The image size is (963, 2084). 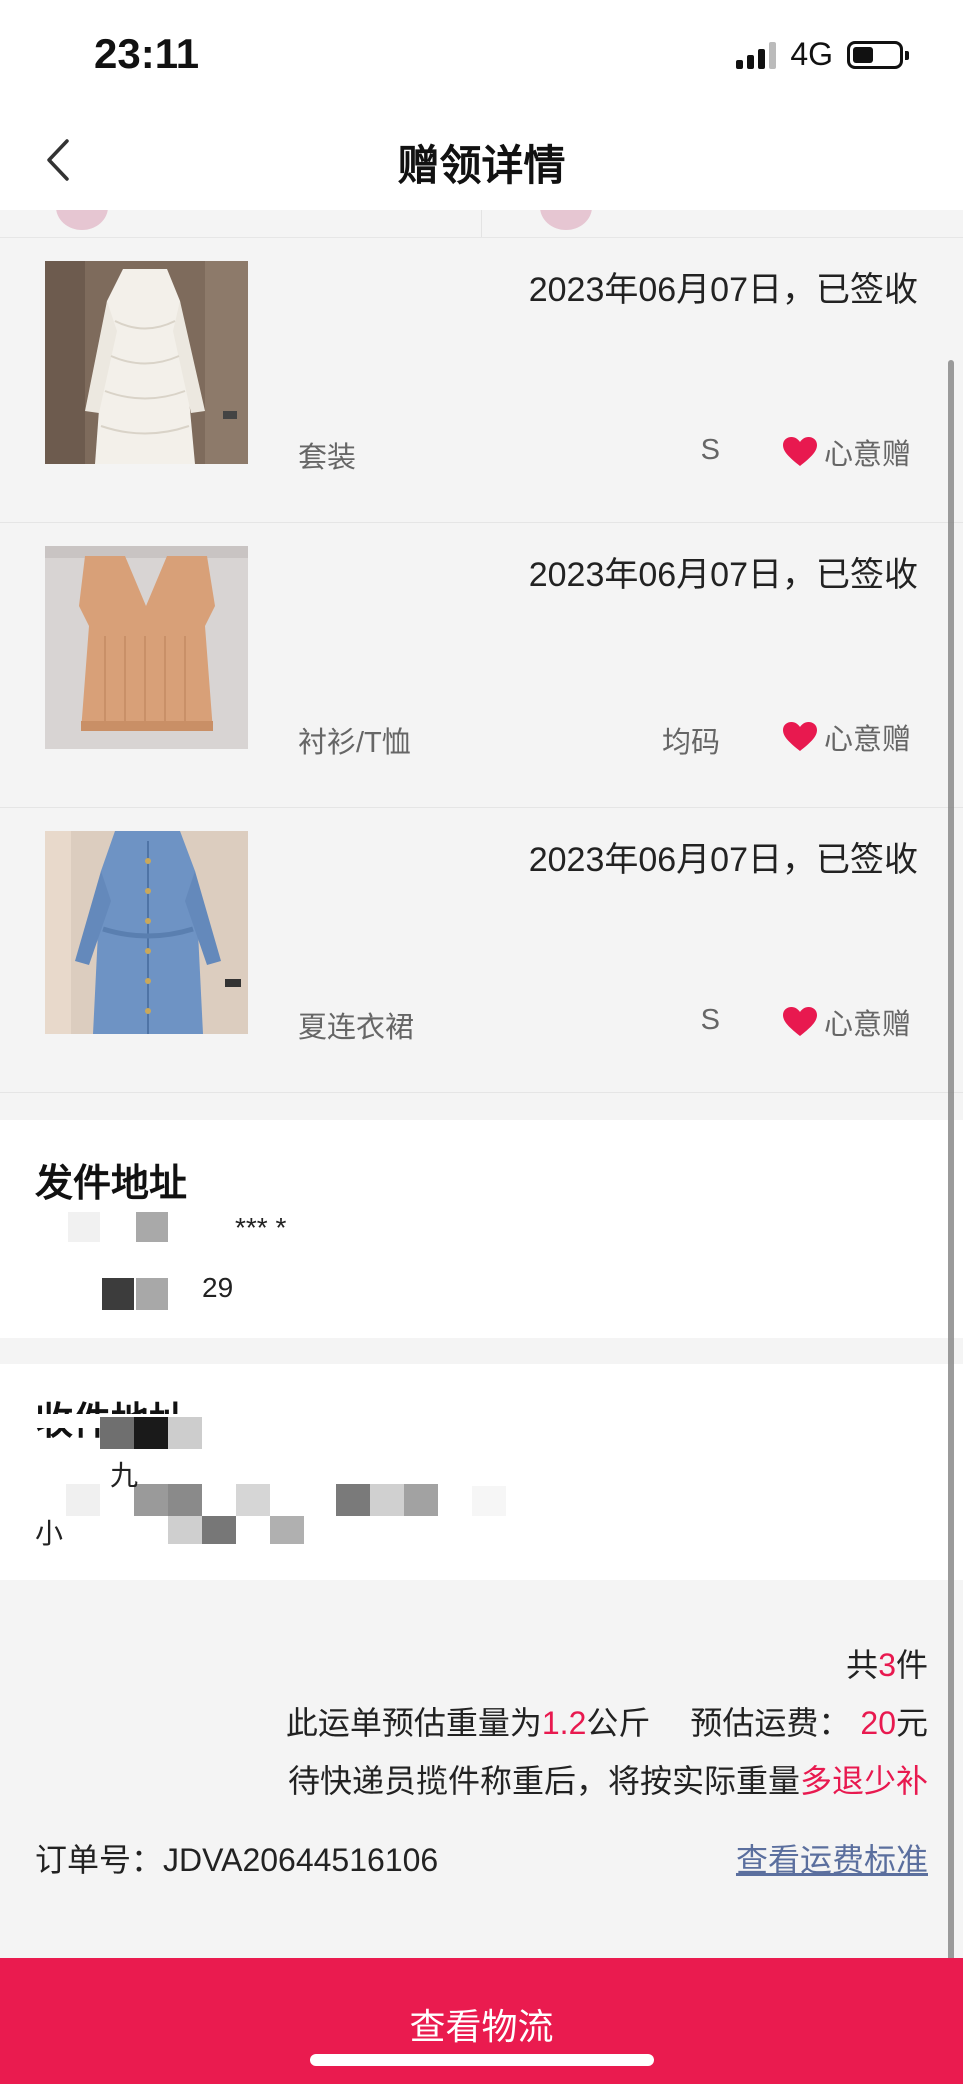 I want to click on list-item: 2023年06月07日，已签收 夏连衣裙 S 心意赠, so click(x=481, y=950).